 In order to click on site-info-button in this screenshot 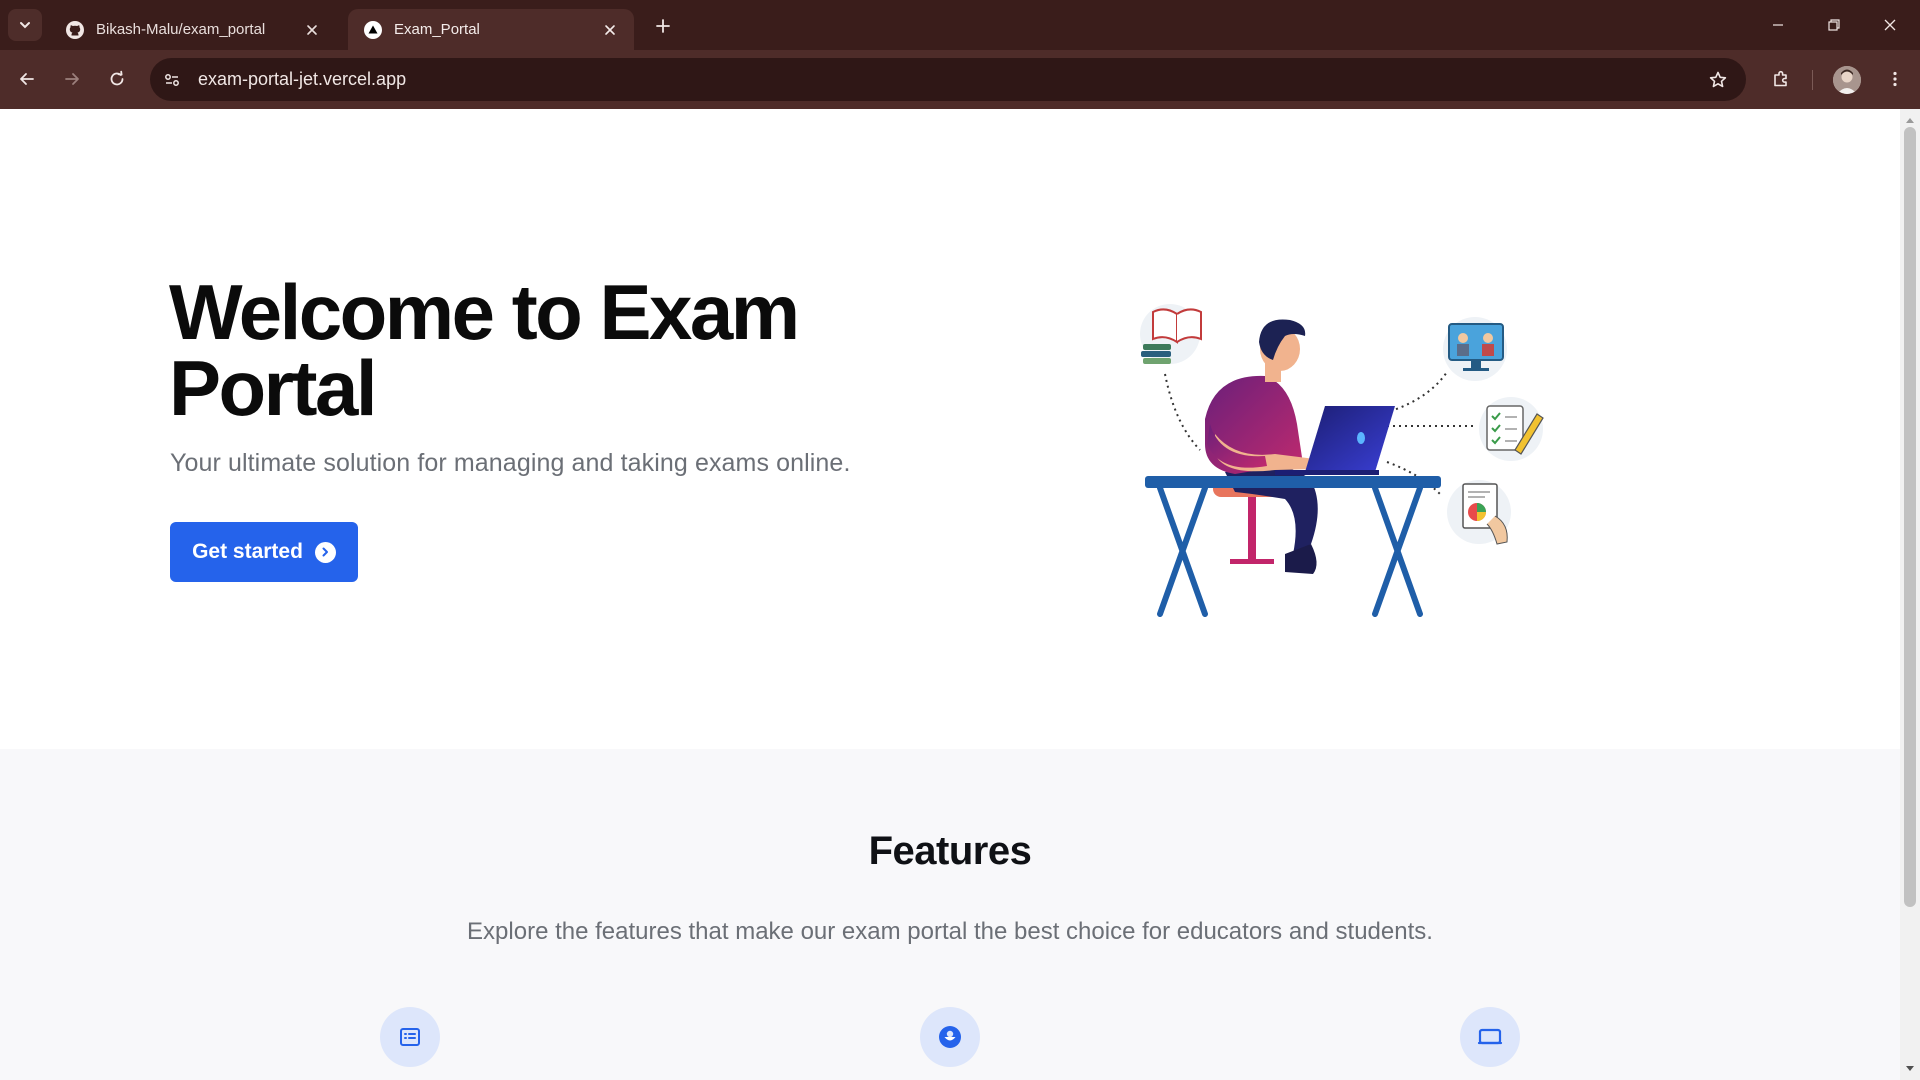, I will do `click(172, 80)`.